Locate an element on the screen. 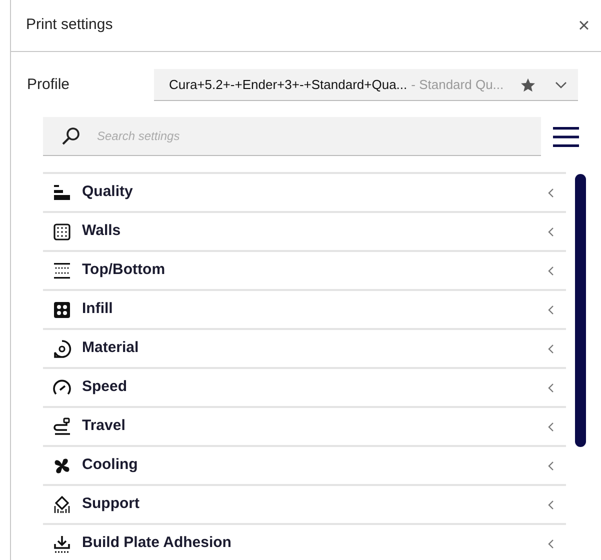  gauge-icon is located at coordinates (62, 388).